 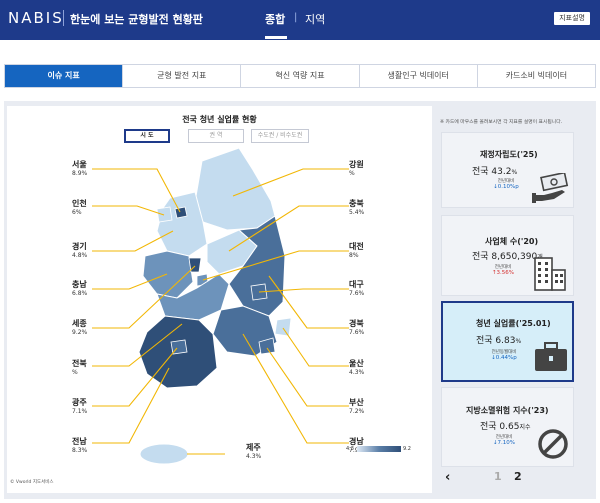 I want to click on region-label-daejeon: 대전 8%, so click(x=356, y=250).